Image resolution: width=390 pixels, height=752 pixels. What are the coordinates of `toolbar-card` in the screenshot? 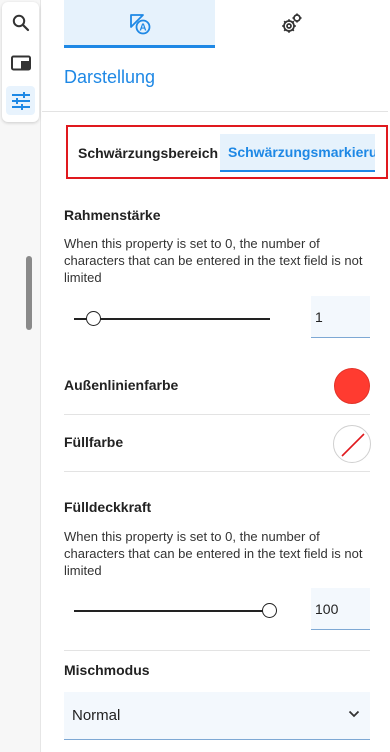 It's located at (20, 62).